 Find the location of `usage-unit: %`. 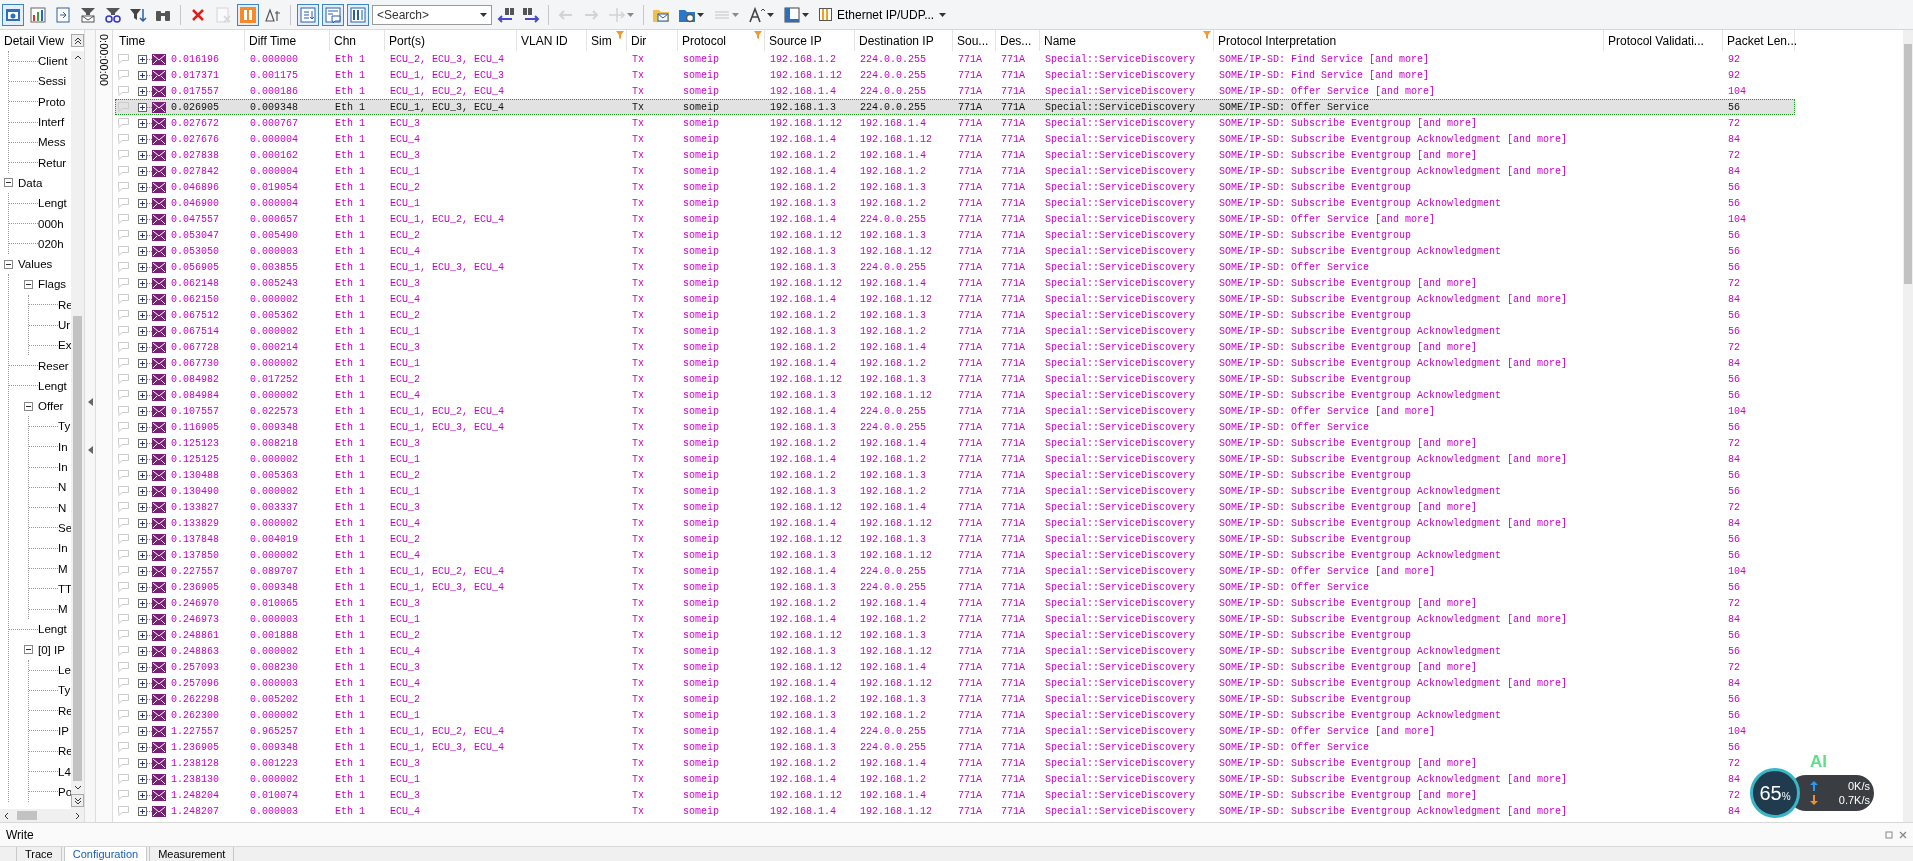

usage-unit: % is located at coordinates (1786, 796).